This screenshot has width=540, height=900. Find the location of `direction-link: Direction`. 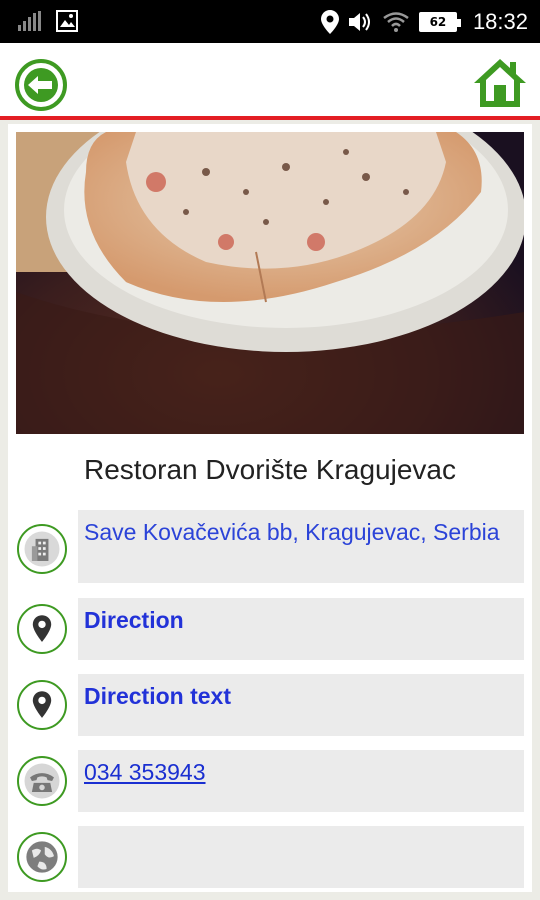

direction-link: Direction is located at coordinates (301, 629).